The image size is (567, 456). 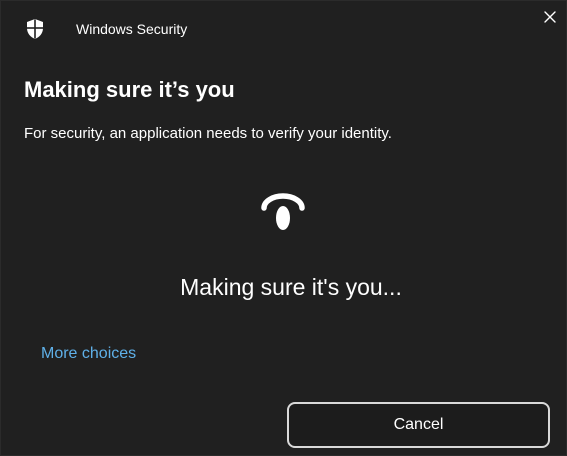 I want to click on close-icon, so click(x=550, y=19).